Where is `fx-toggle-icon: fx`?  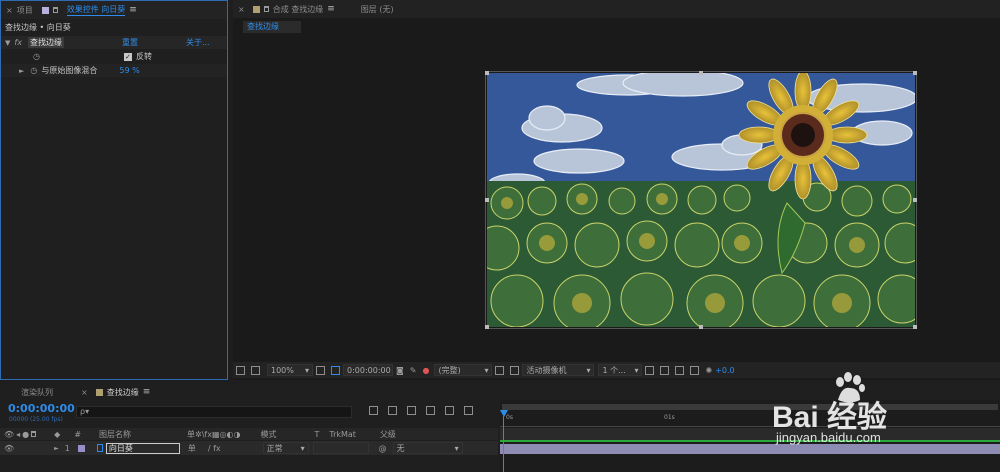
fx-toggle-icon: fx is located at coordinates (18, 42).